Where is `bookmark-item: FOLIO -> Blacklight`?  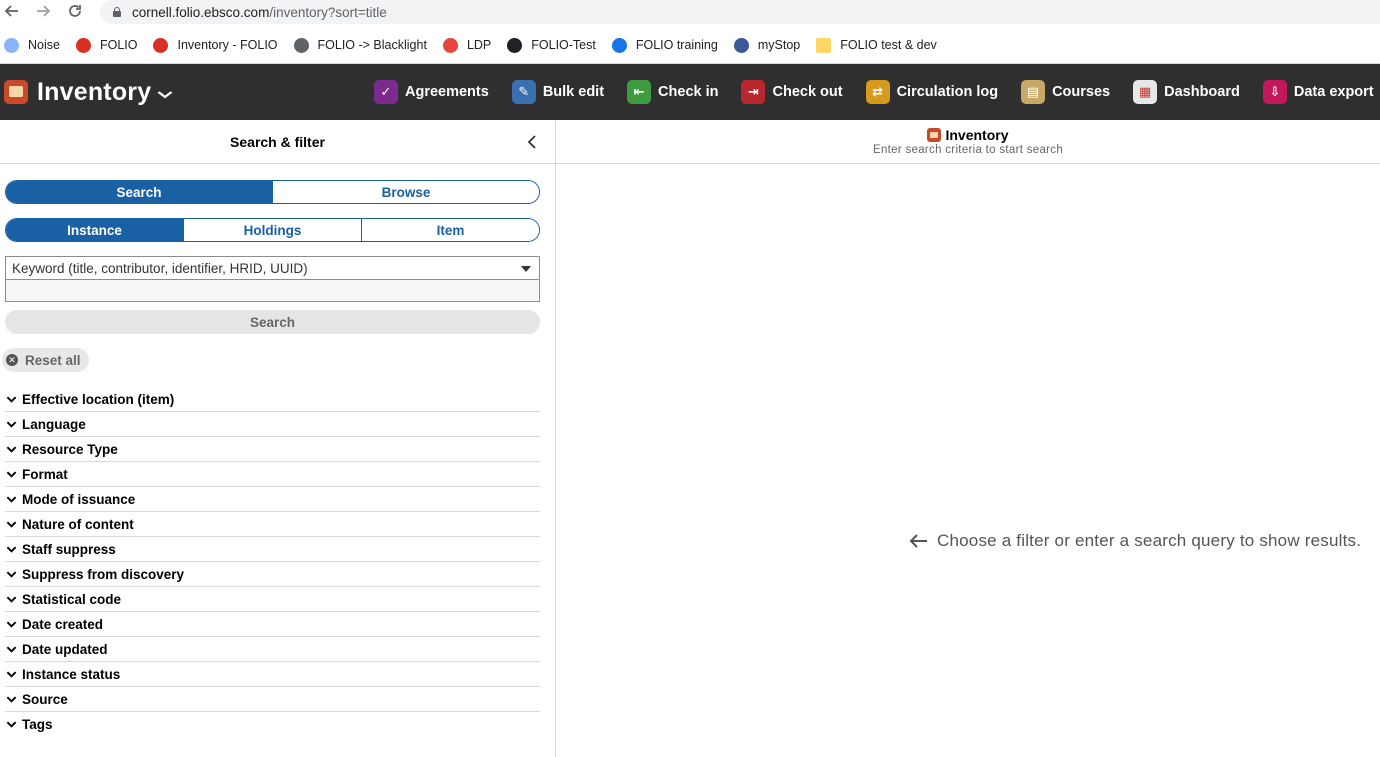
bookmark-item: FOLIO -> Blacklight is located at coordinates (360, 45).